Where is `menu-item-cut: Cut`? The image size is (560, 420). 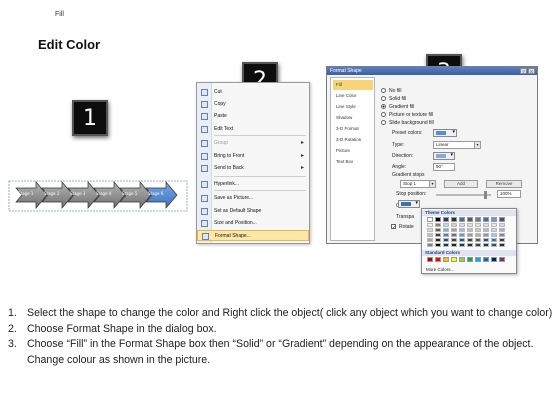
menu-item-cut: Cut is located at coordinates (253, 92).